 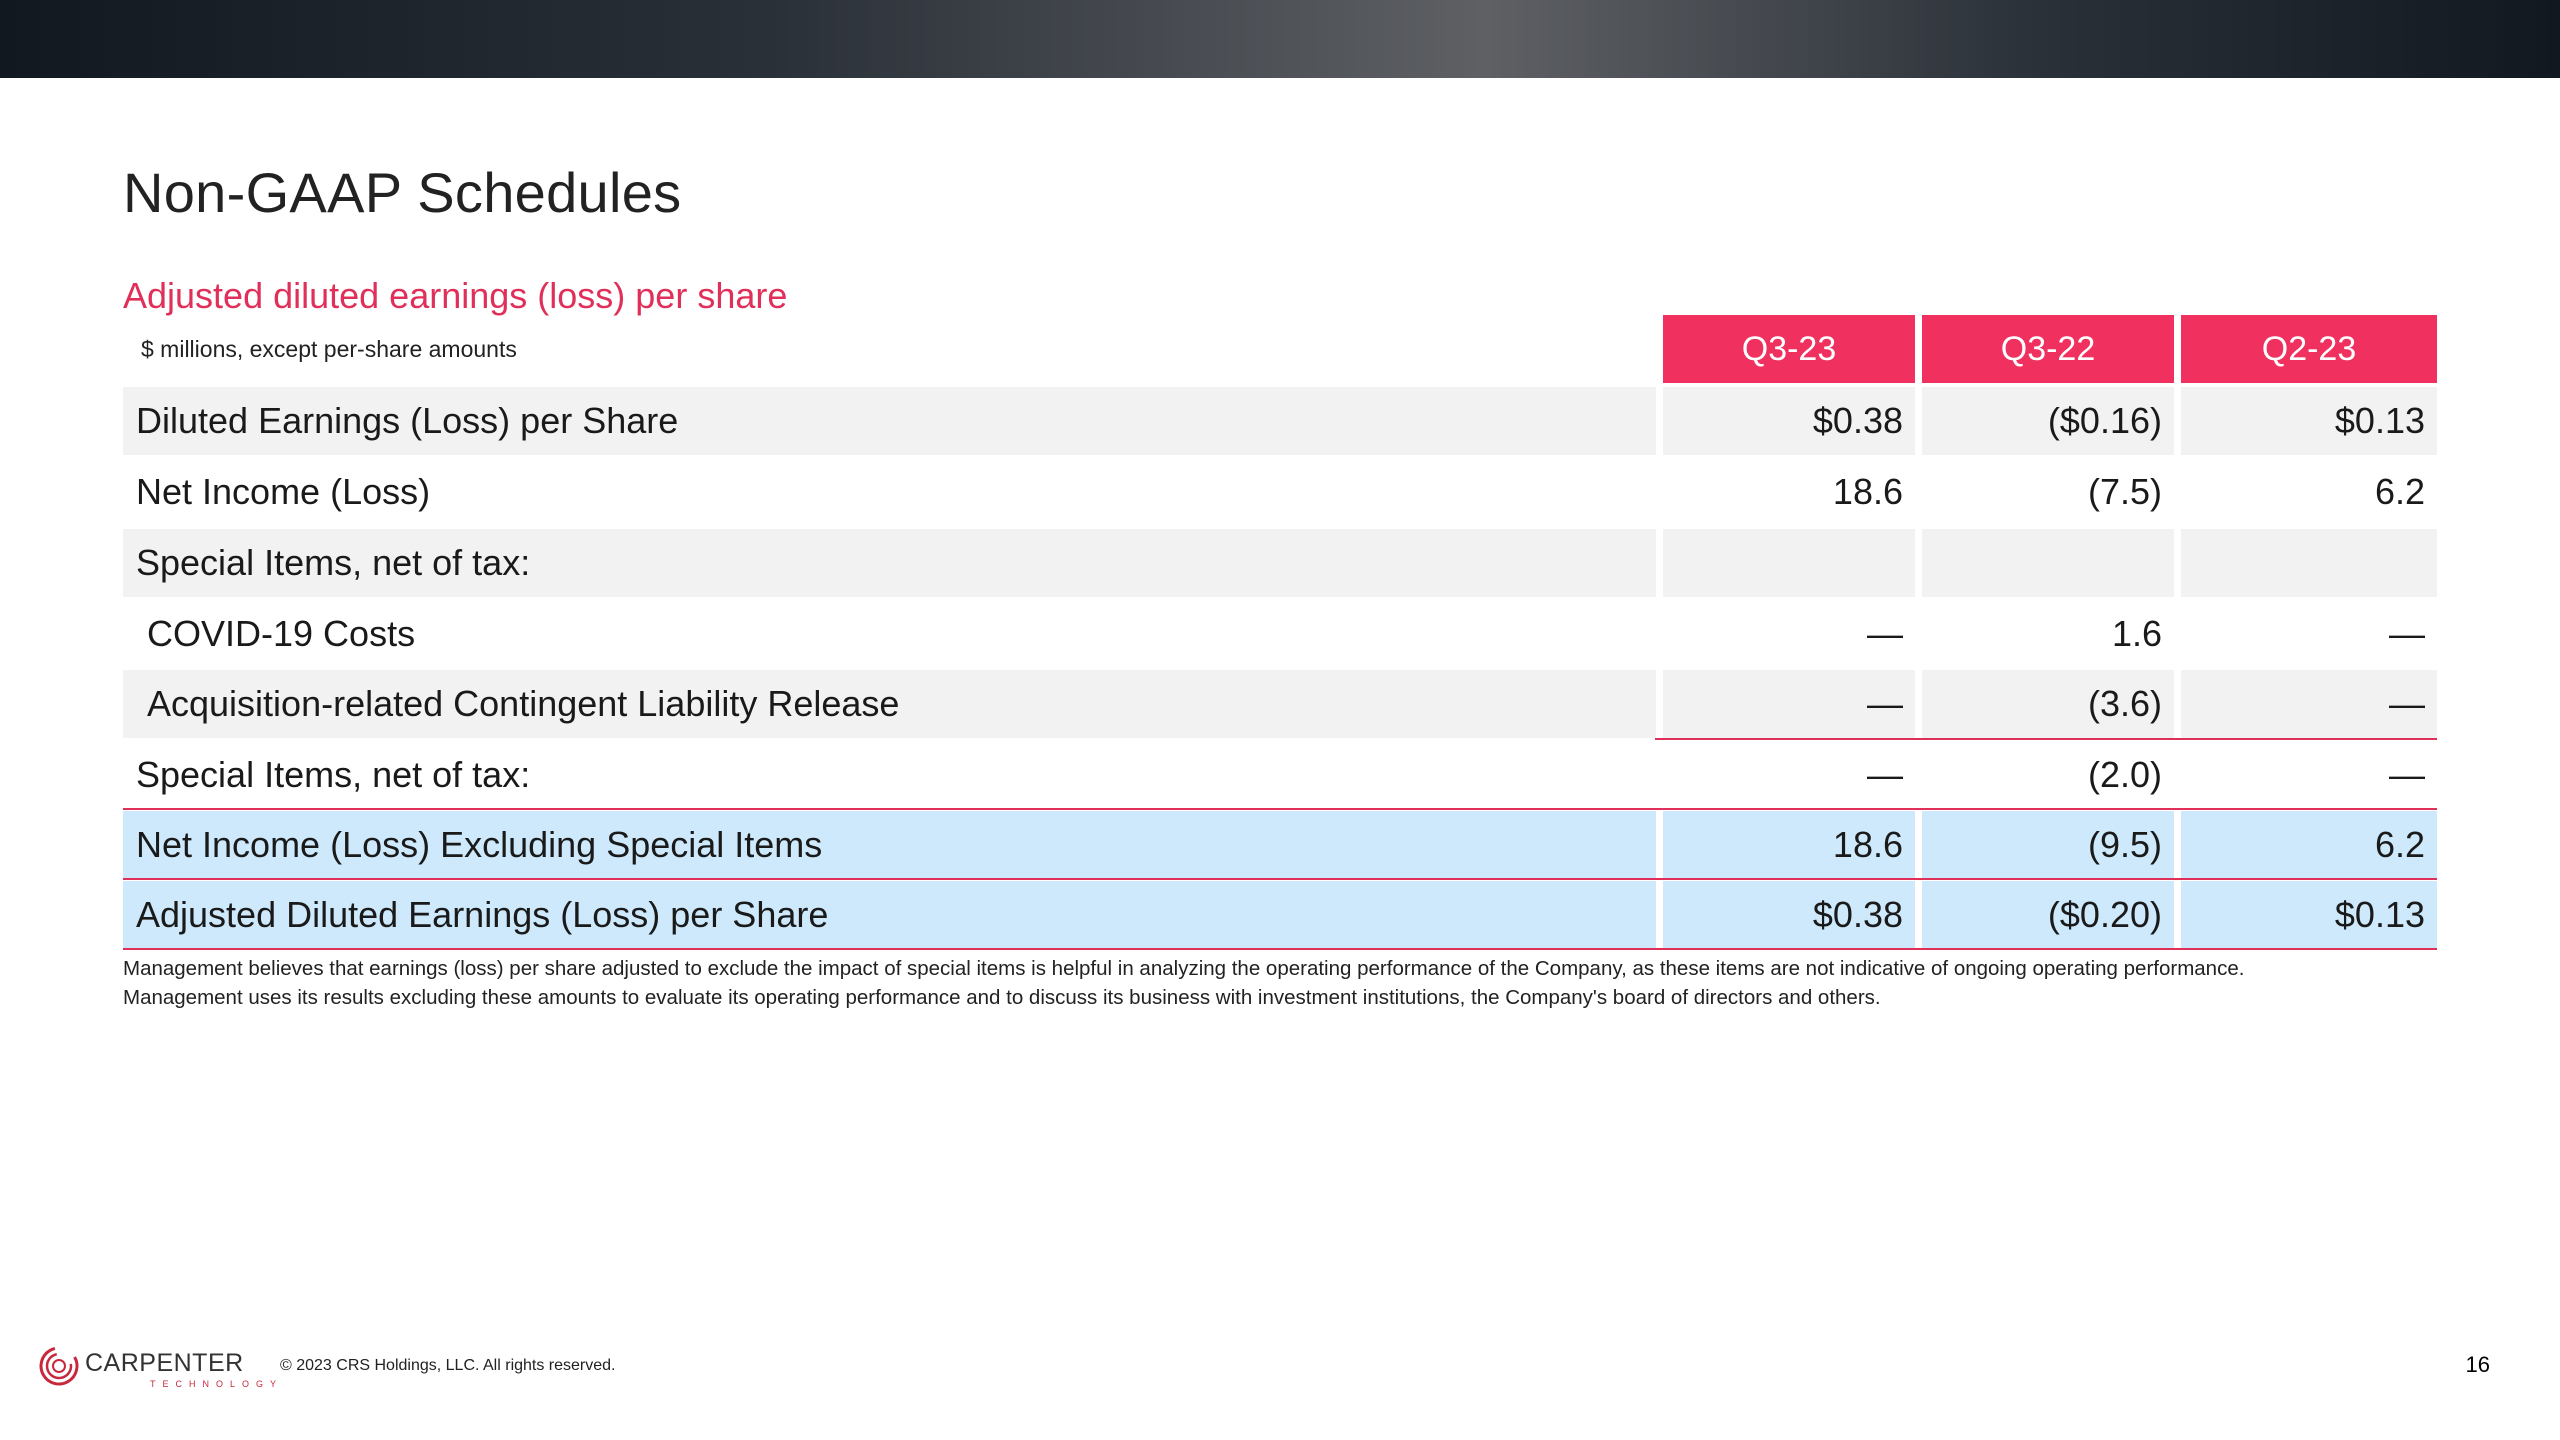 I want to click on row-value-q3-22: ($0.20), so click(x=2048, y=915).